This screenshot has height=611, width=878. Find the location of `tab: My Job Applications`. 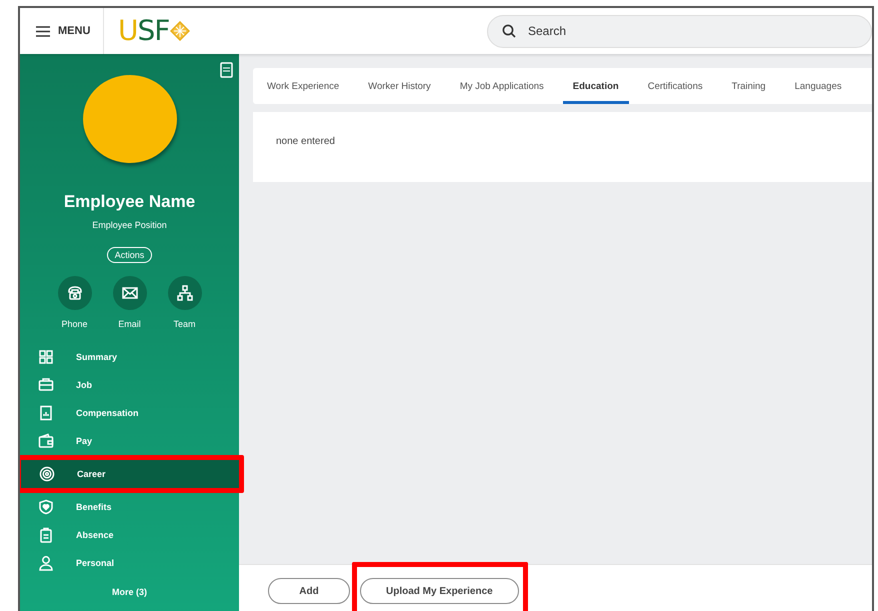

tab: My Job Applications is located at coordinates (502, 86).